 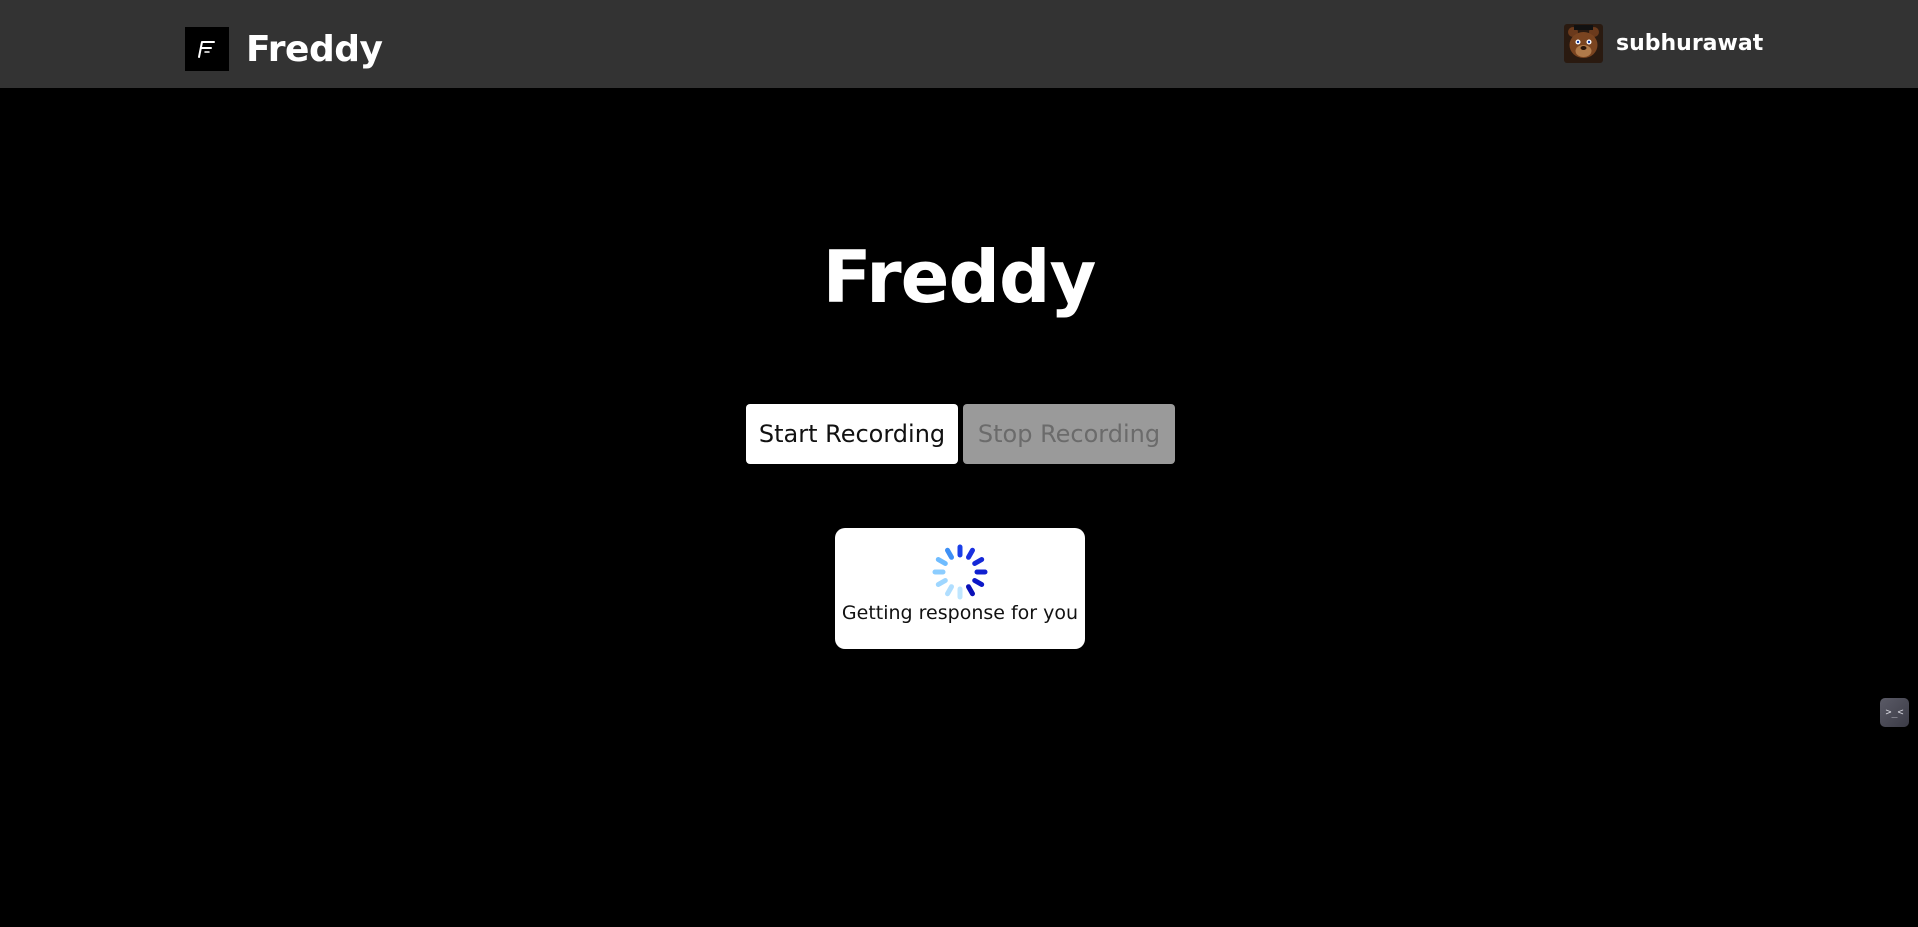 What do you see at coordinates (960, 434) in the screenshot?
I see `recording-controls: Start Recording Stop Recording` at bounding box center [960, 434].